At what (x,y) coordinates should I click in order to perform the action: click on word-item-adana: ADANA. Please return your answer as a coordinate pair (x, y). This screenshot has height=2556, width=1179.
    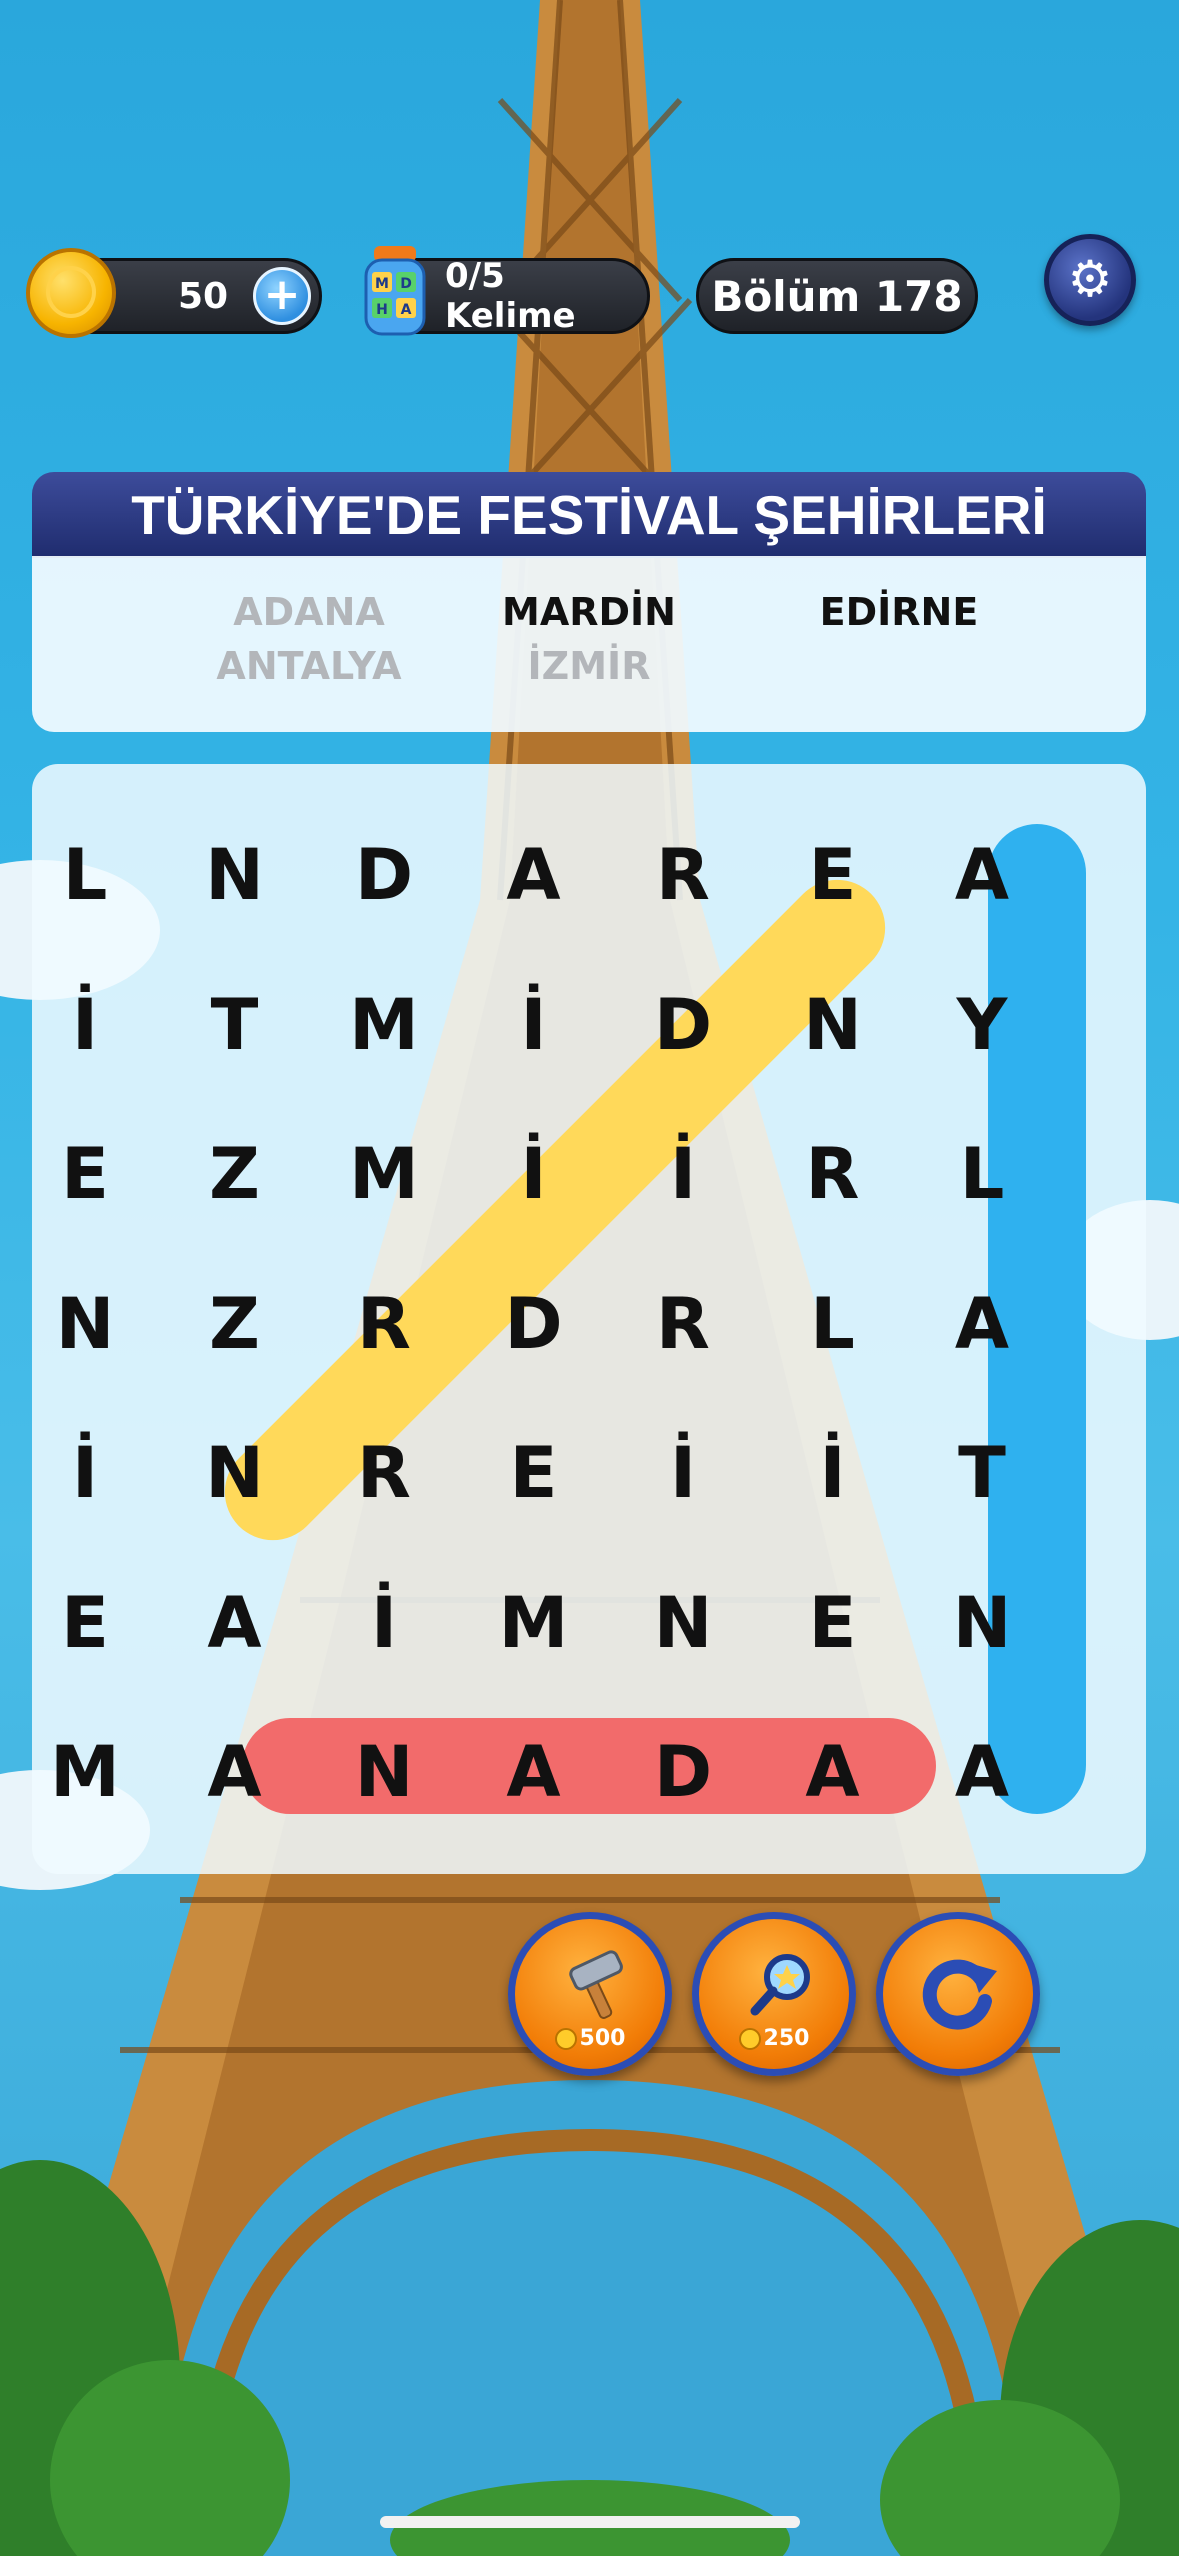
    Looking at the image, I should click on (309, 612).